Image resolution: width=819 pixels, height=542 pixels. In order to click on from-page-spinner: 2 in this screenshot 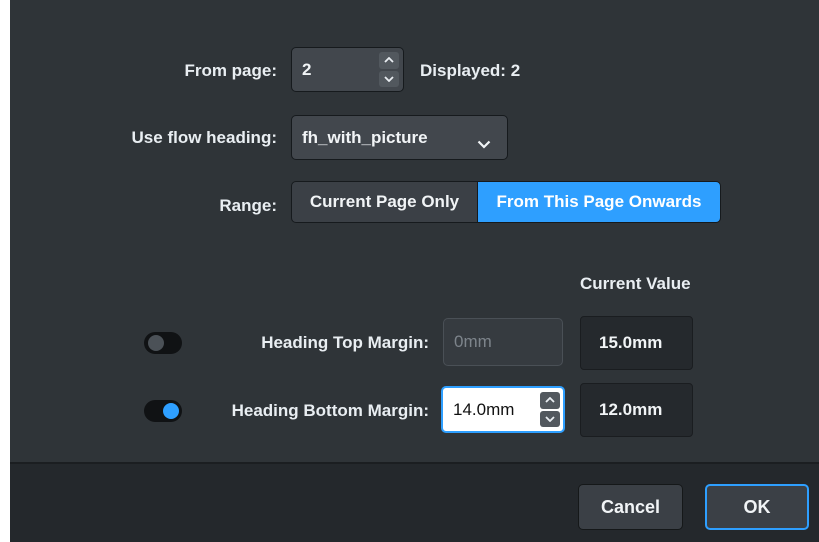, I will do `click(347, 69)`.